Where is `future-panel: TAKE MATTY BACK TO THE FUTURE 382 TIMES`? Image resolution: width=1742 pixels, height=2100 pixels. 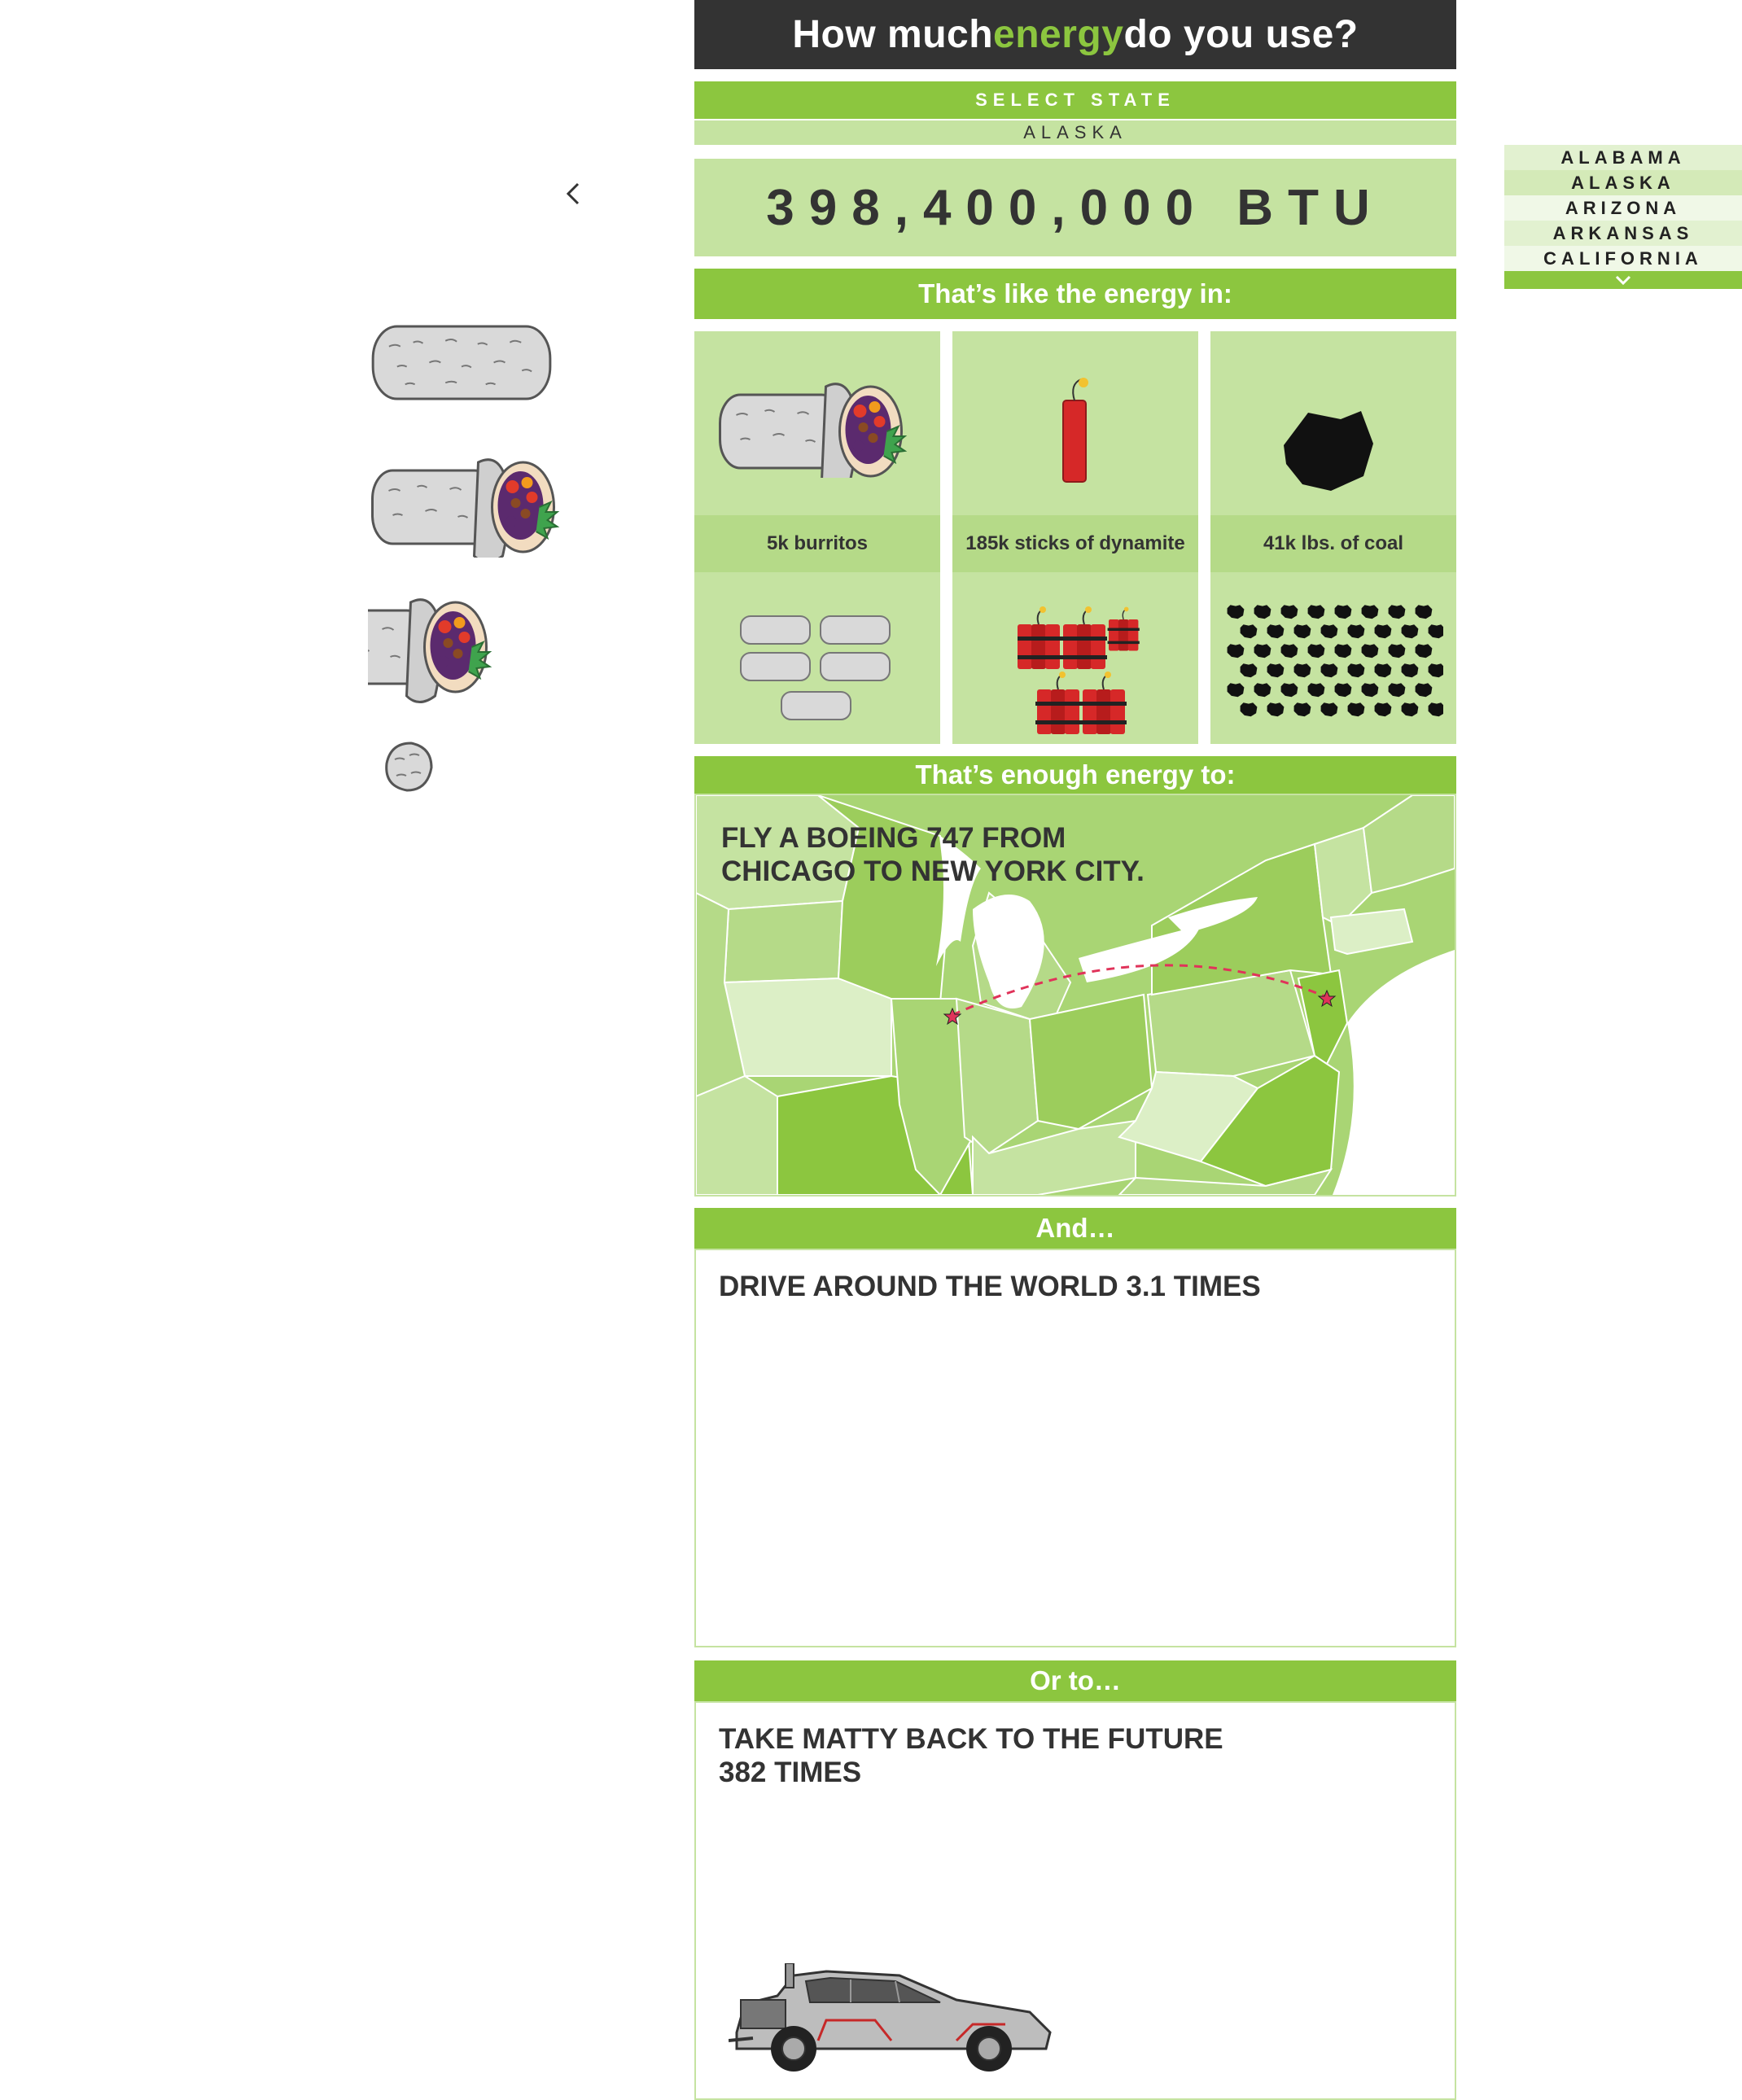 future-panel: TAKE MATTY BACK TO THE FUTURE 382 TIMES is located at coordinates (1075, 1900).